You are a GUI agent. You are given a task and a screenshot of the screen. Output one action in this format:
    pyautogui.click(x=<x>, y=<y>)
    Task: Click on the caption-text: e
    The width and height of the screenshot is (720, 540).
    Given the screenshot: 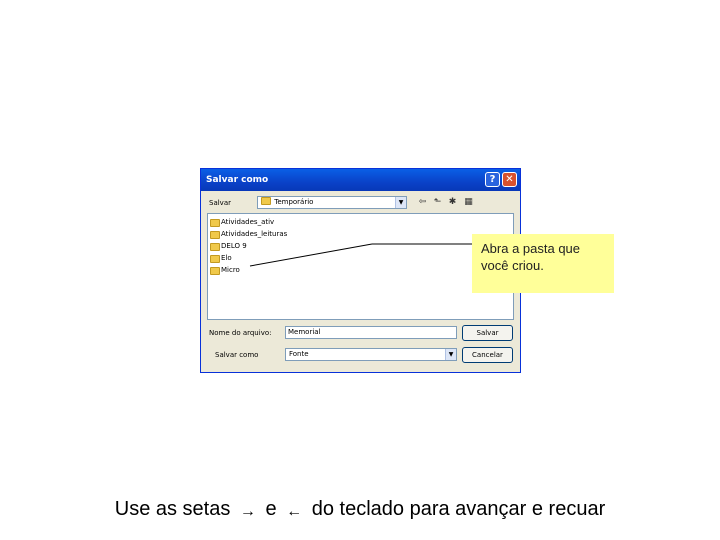 What is the action you would take?
    pyautogui.click(x=271, y=509)
    